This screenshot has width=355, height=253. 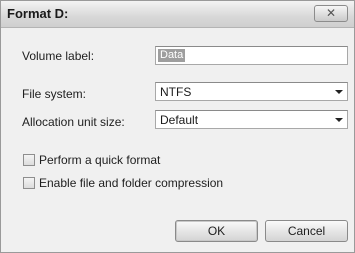 What do you see at coordinates (176, 92) in the screenshot?
I see `file-system-value: NTFS` at bounding box center [176, 92].